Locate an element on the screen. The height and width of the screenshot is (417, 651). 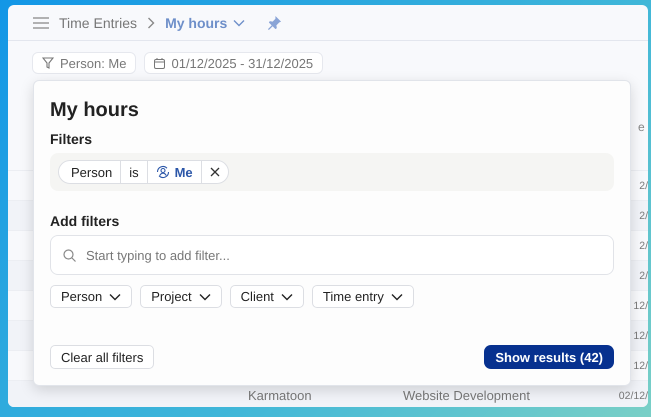
clear-filters-button: Clear all filters is located at coordinates (102, 357).